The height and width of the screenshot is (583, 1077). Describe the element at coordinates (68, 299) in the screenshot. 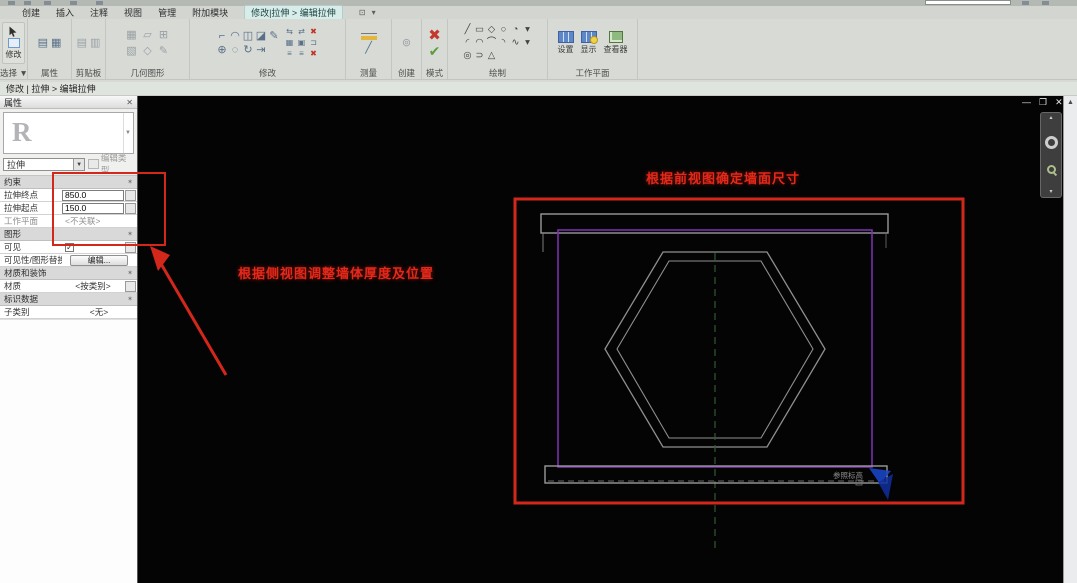

I see `section-header-identity: 标识数据 ✶` at that location.